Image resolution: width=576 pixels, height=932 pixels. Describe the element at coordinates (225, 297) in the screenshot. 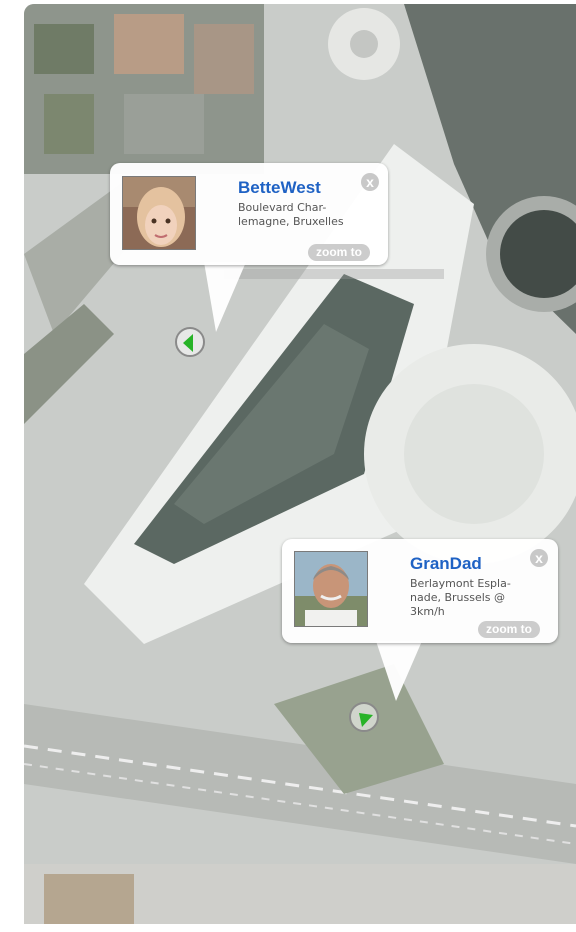

I see `callout-tail-bettewest` at that location.